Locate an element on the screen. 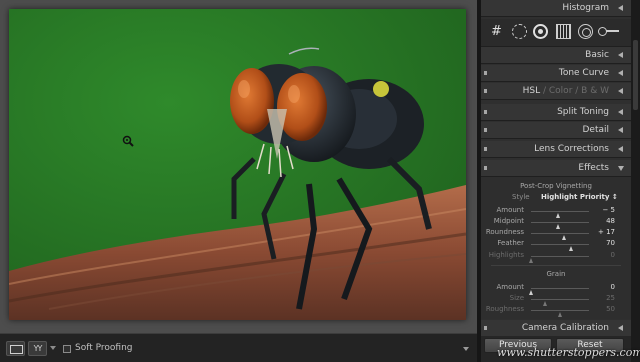  slider-value: + 17 is located at coordinates (606, 232).